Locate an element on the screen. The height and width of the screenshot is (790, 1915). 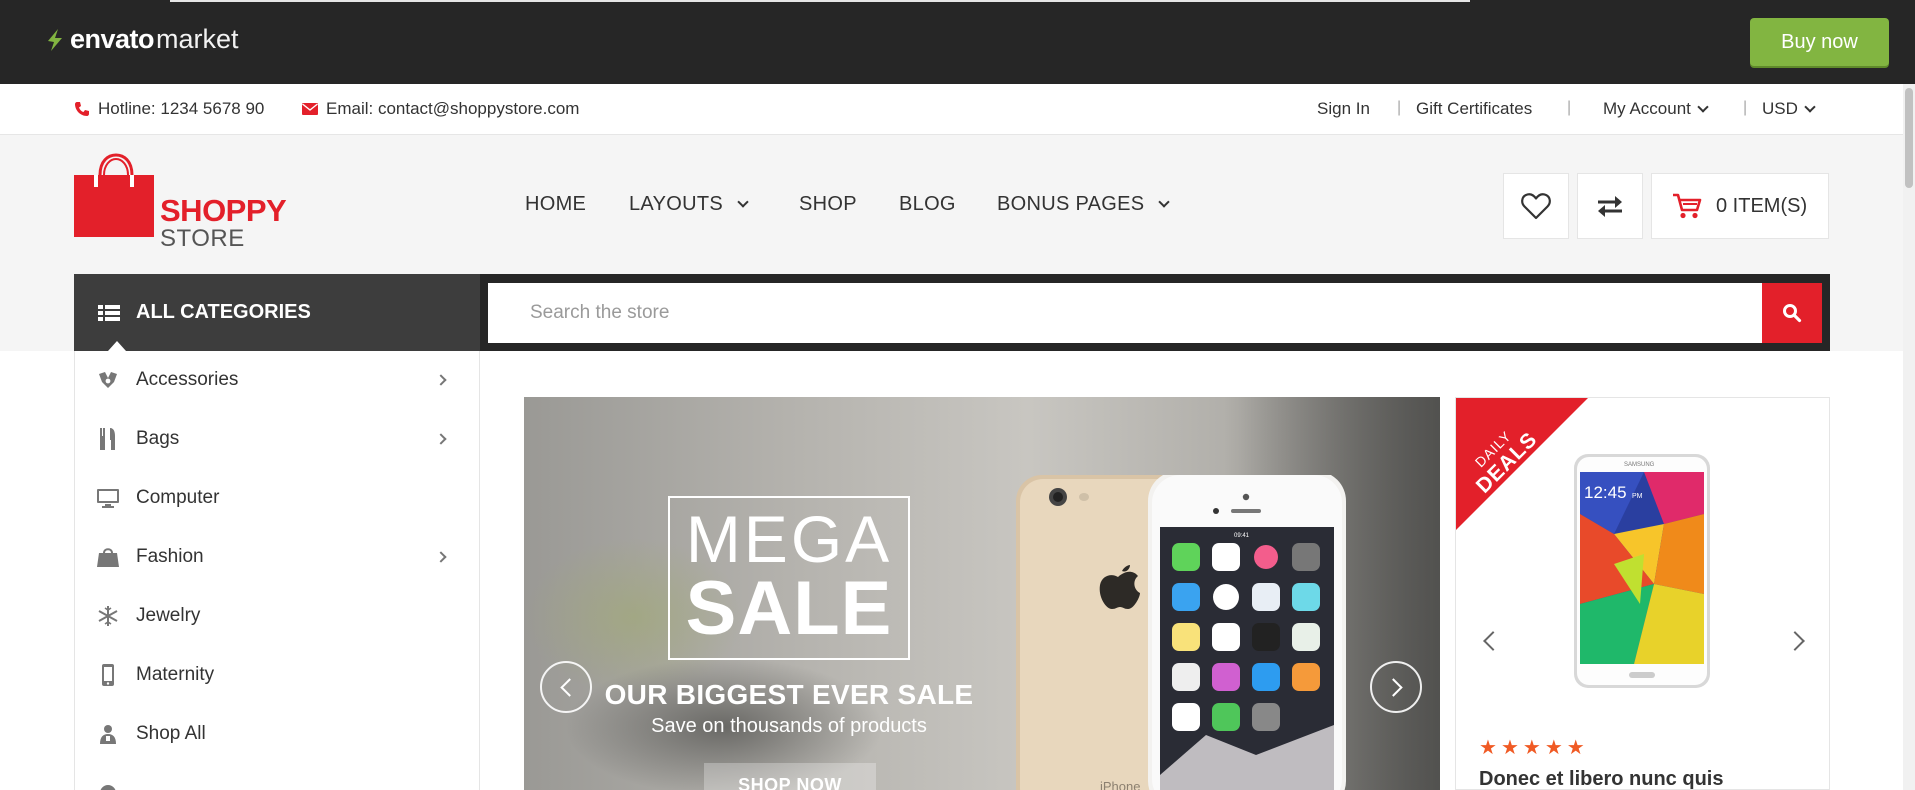
deals-prev-arrow is located at coordinates (1493, 641).